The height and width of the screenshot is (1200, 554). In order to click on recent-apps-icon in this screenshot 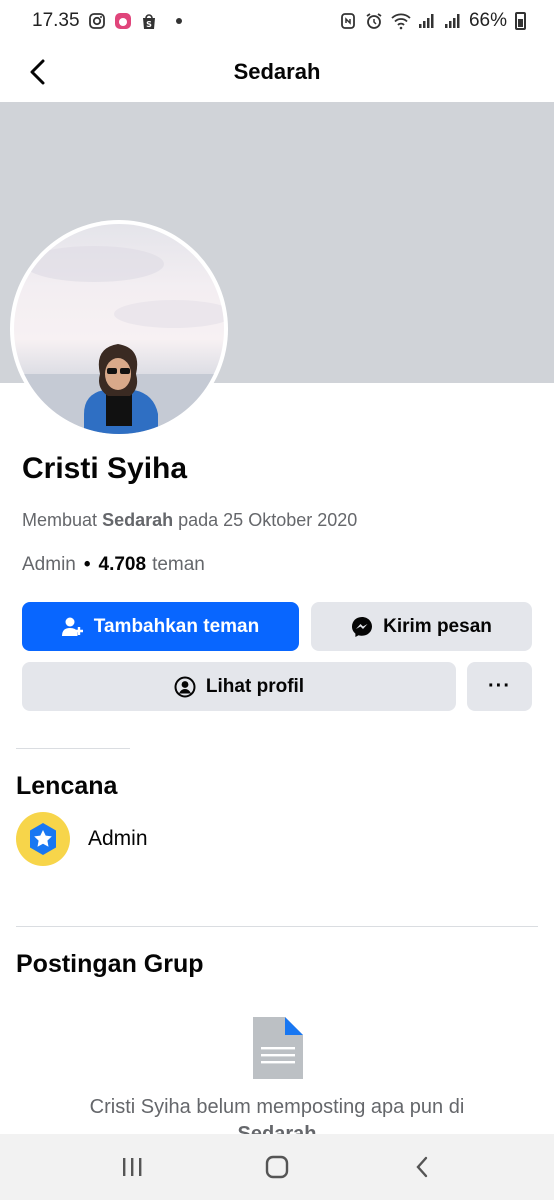, I will do `click(132, 1167)`.